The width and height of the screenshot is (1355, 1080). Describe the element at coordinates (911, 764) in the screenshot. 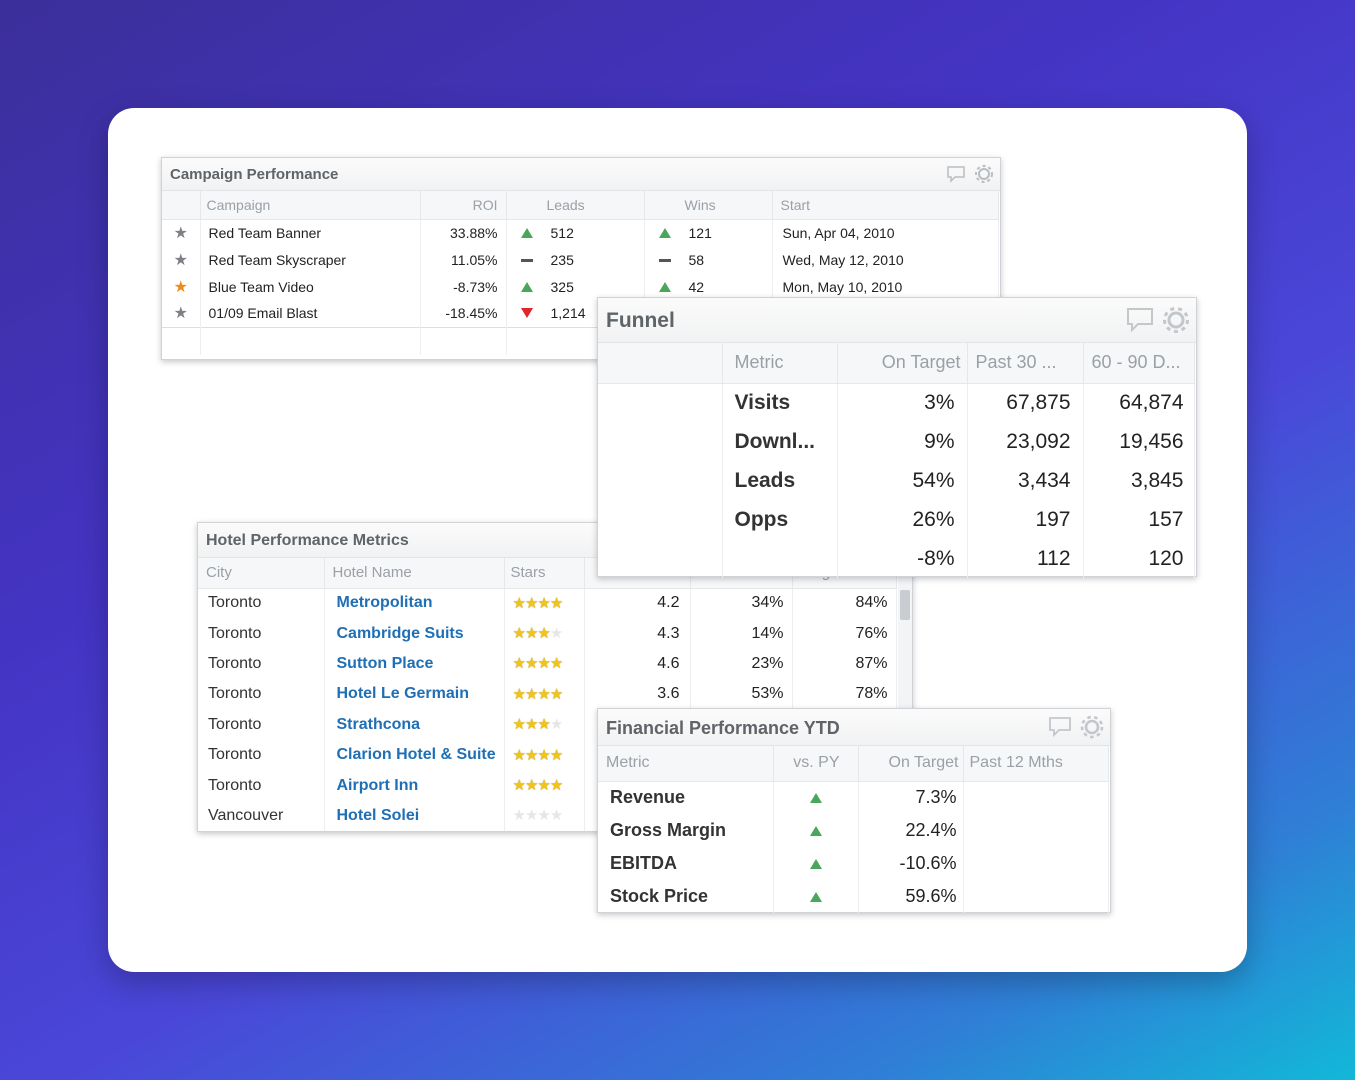

I see `col-fin-target: On Target` at that location.